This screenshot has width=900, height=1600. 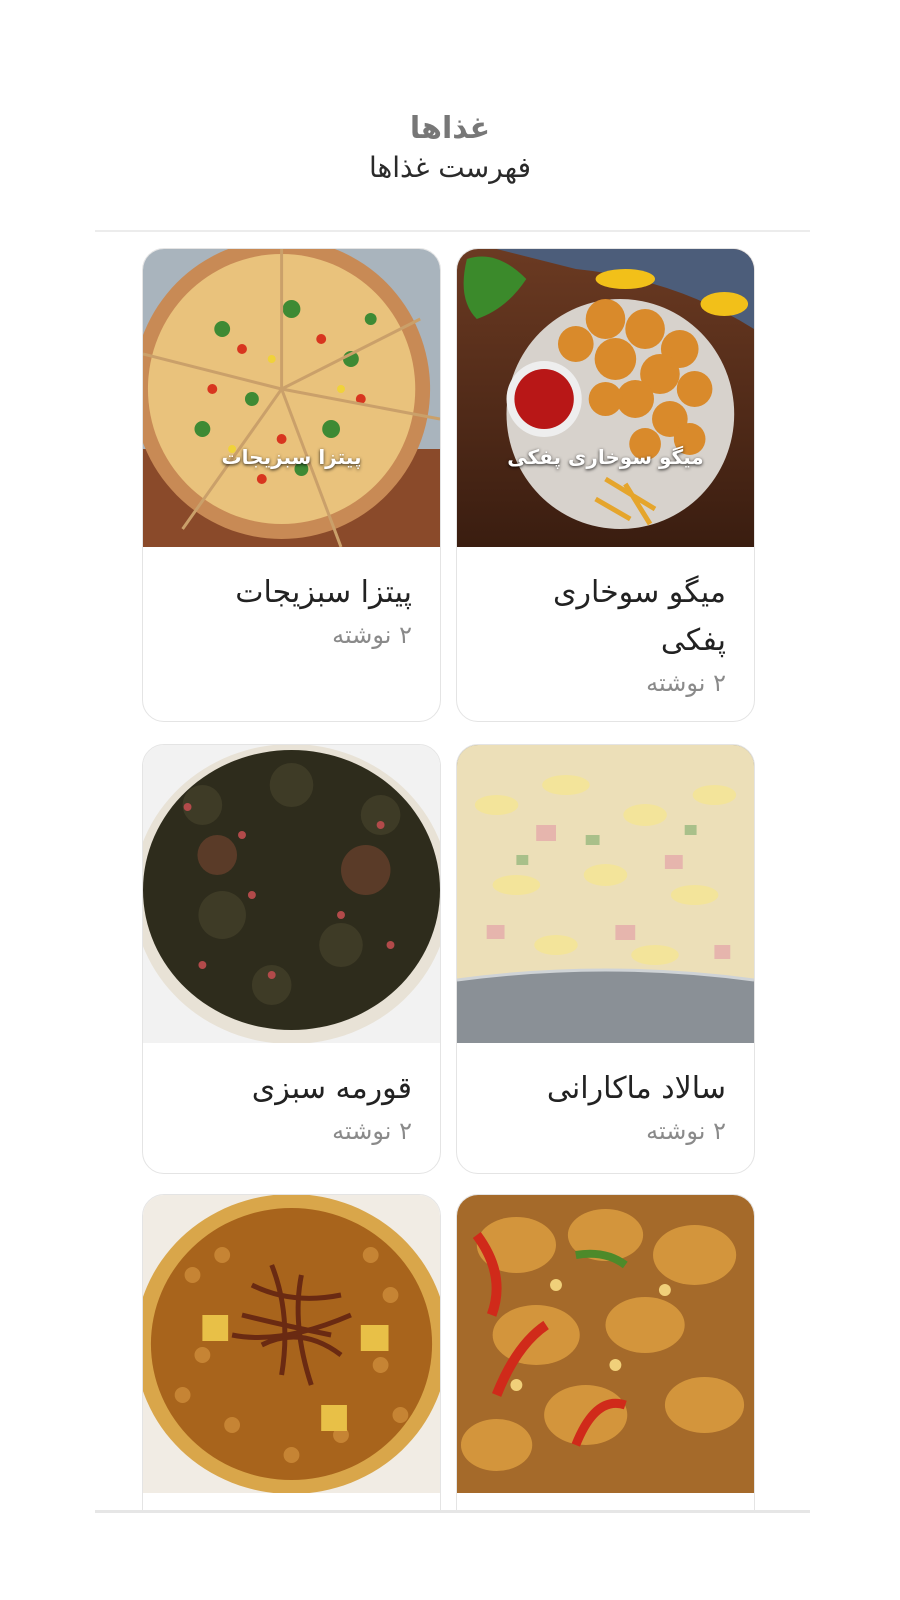 What do you see at coordinates (291, 593) in the screenshot?
I see `food-title: پیتزا سبزیجات` at bounding box center [291, 593].